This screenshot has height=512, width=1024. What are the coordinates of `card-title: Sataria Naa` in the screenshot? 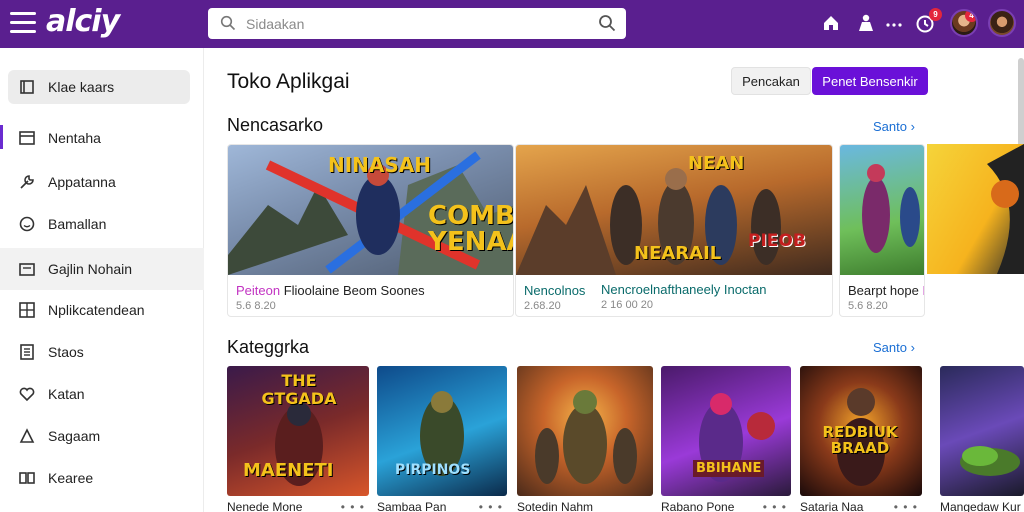 It's located at (832, 506).